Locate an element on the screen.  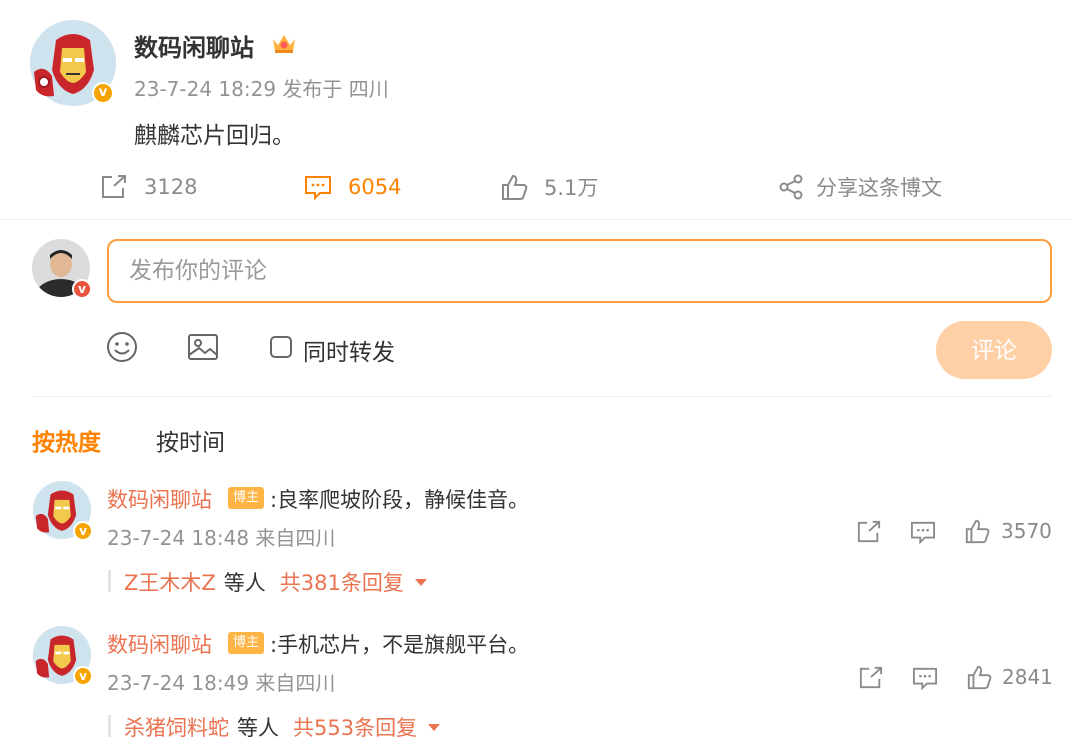
share-label: 分享这条博文 is located at coordinates (879, 188).